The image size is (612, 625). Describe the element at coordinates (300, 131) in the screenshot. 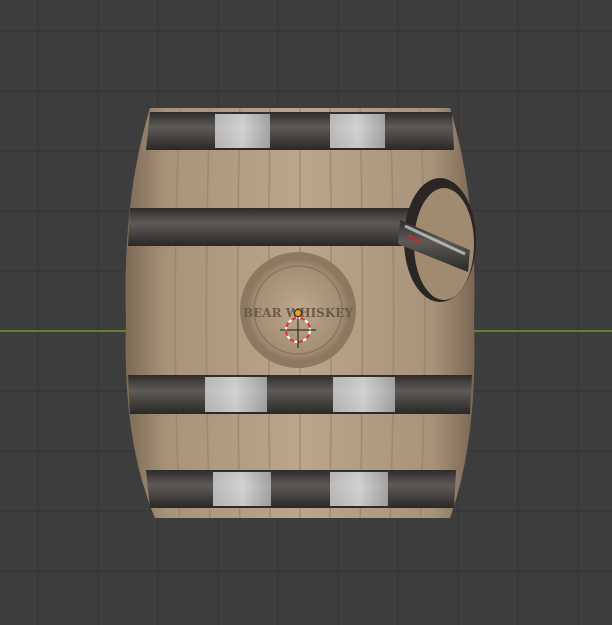

I see `barrel-band-top` at that location.